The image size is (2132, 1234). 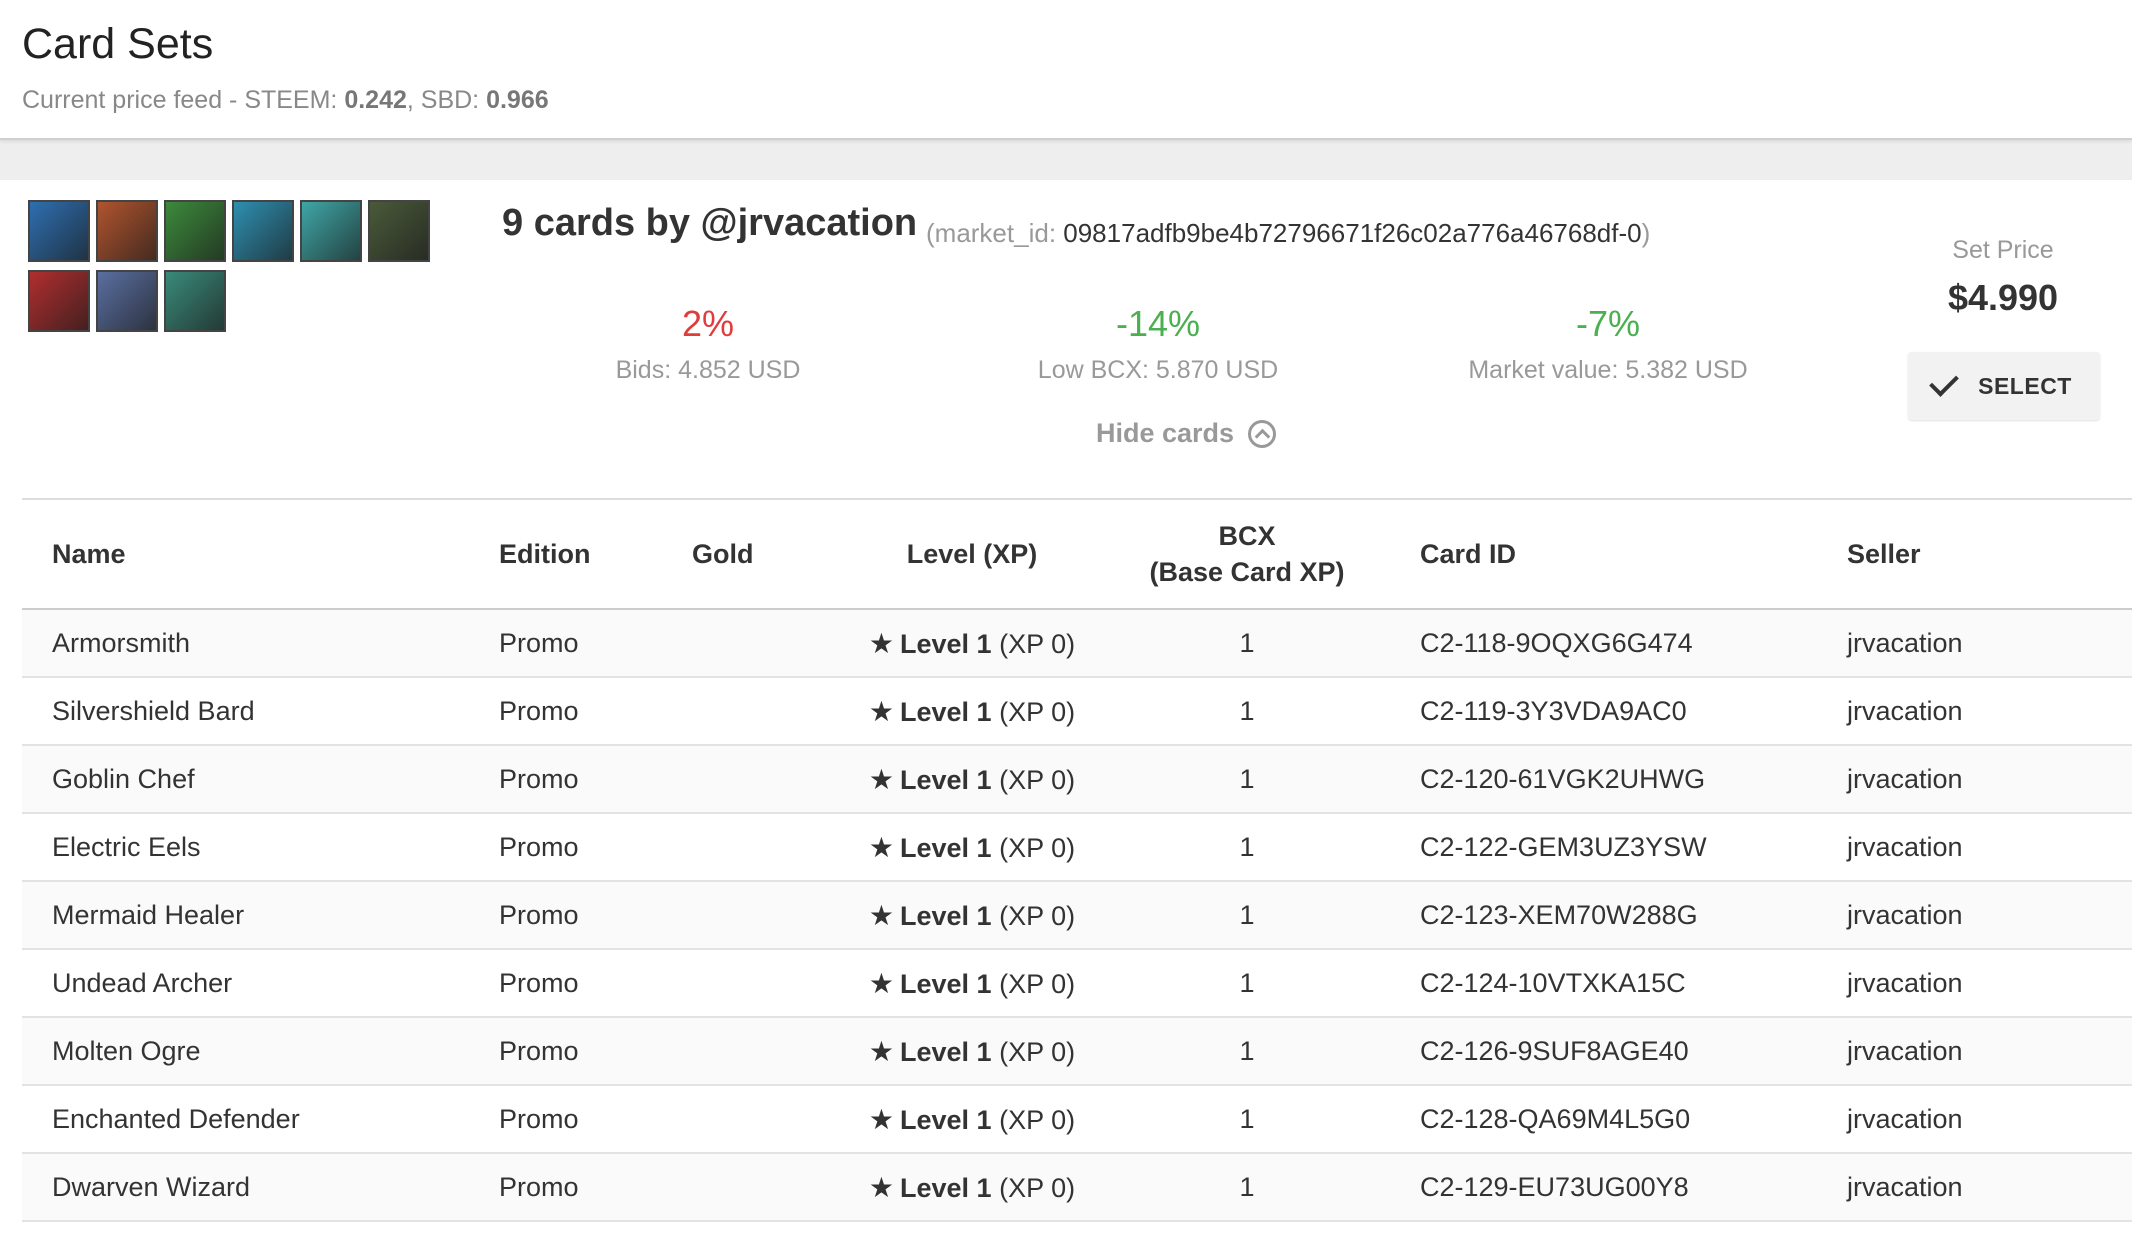 What do you see at coordinates (1609, 1051) in the screenshot?
I see `cell-card-id: C2-126-9SUF8AGE40` at bounding box center [1609, 1051].